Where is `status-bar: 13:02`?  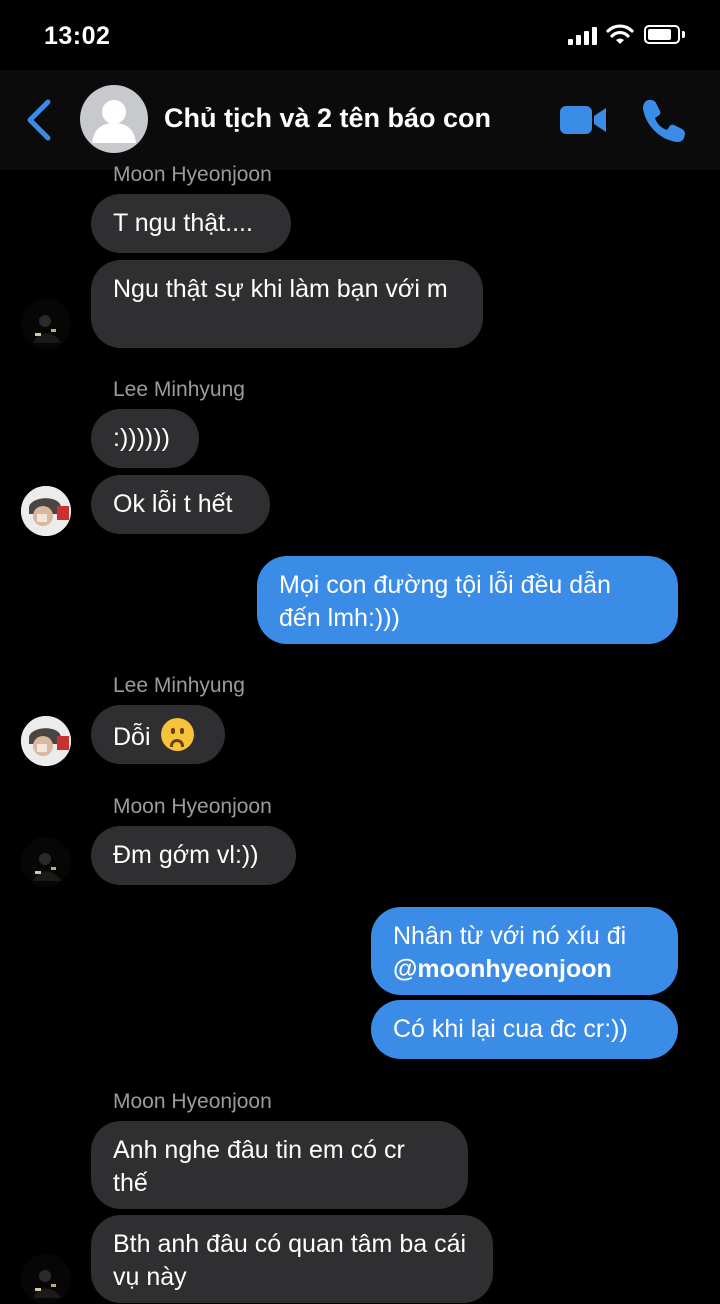 status-bar: 13:02 is located at coordinates (360, 35).